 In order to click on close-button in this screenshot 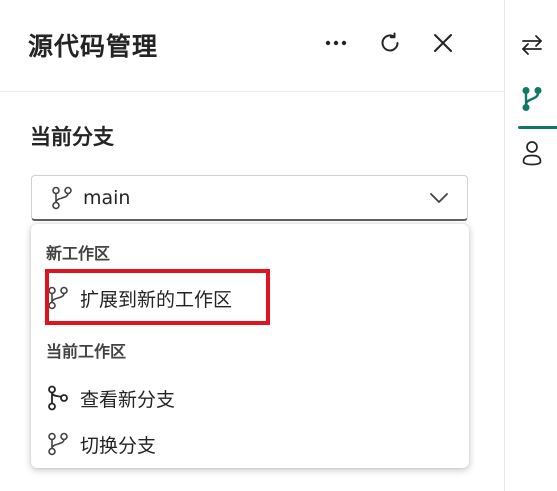, I will do `click(443, 43)`.